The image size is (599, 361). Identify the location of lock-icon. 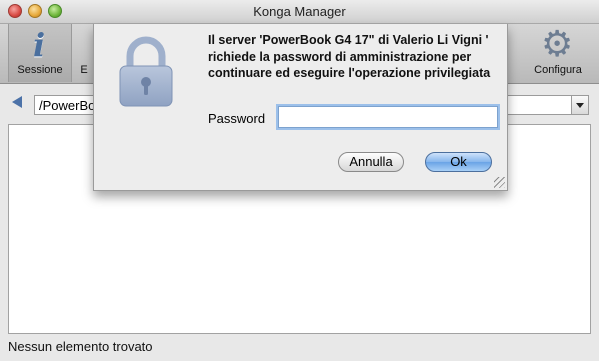
(146, 71).